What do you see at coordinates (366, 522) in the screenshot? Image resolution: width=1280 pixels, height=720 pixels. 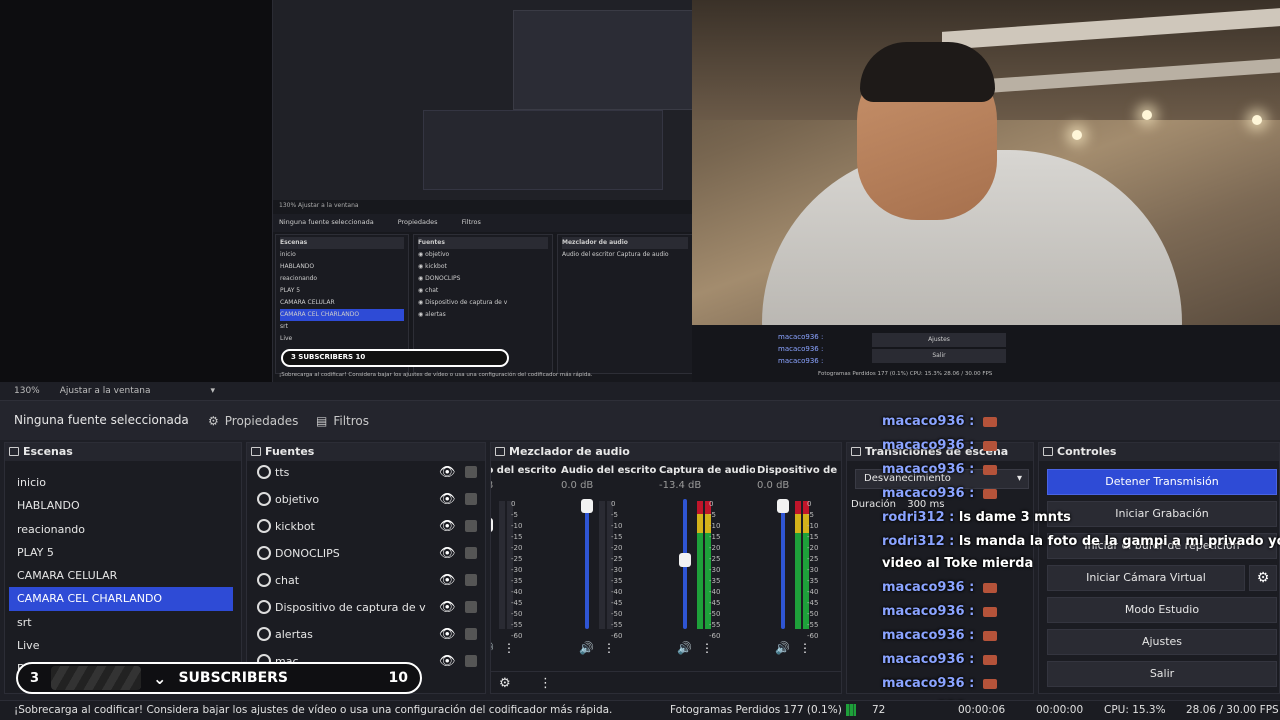 I see `source-item: kickbot 👁` at bounding box center [366, 522].